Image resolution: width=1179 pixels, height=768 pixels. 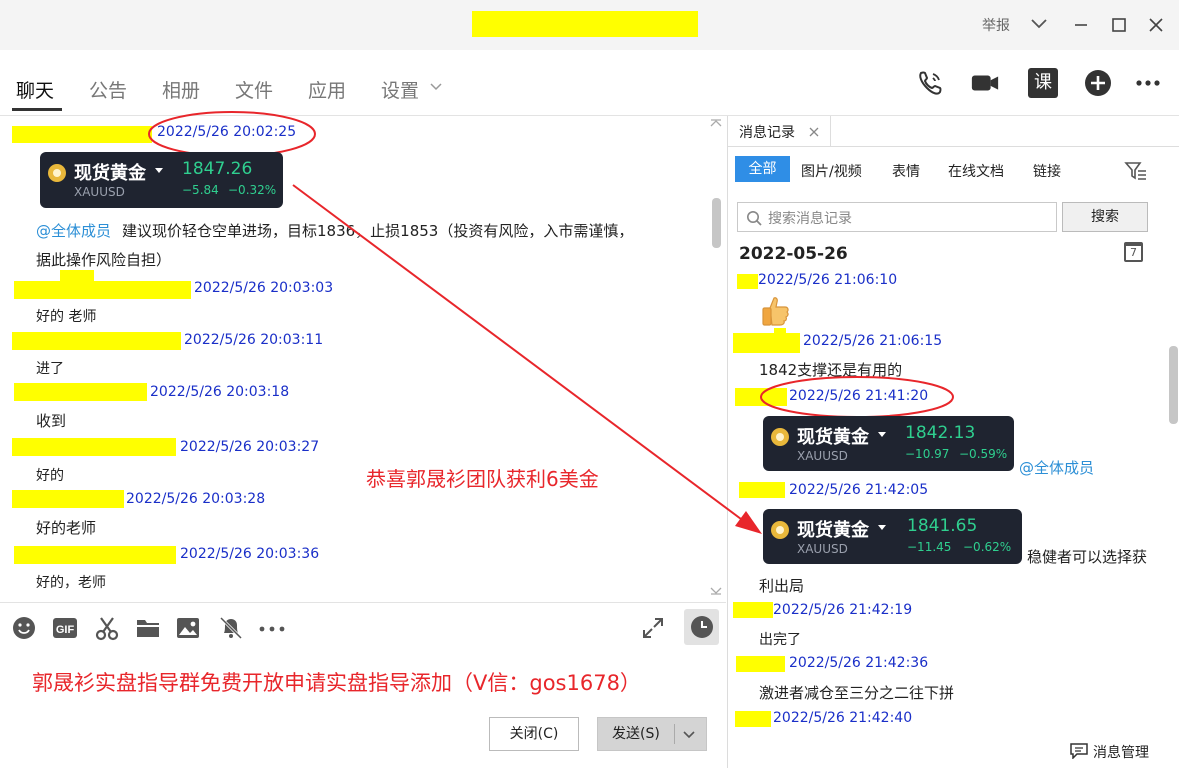 I want to click on history-tab: 消息记录, so click(x=779, y=131).